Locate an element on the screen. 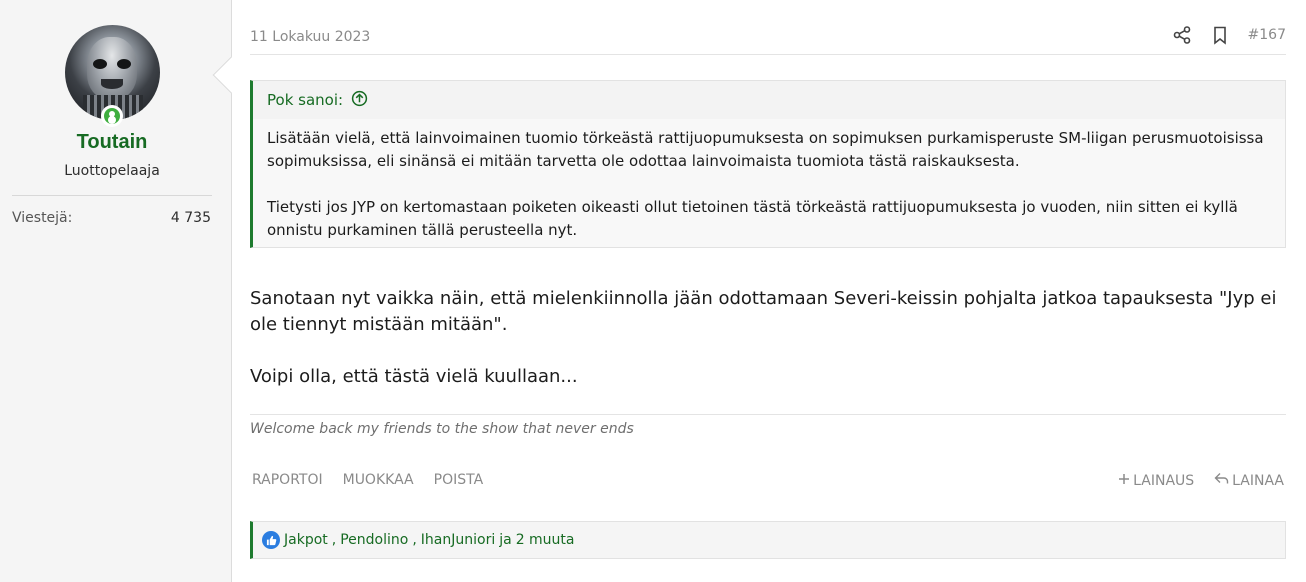 The width and height of the screenshot is (1306, 582). user-title: Luottopelaaja is located at coordinates (112, 171).